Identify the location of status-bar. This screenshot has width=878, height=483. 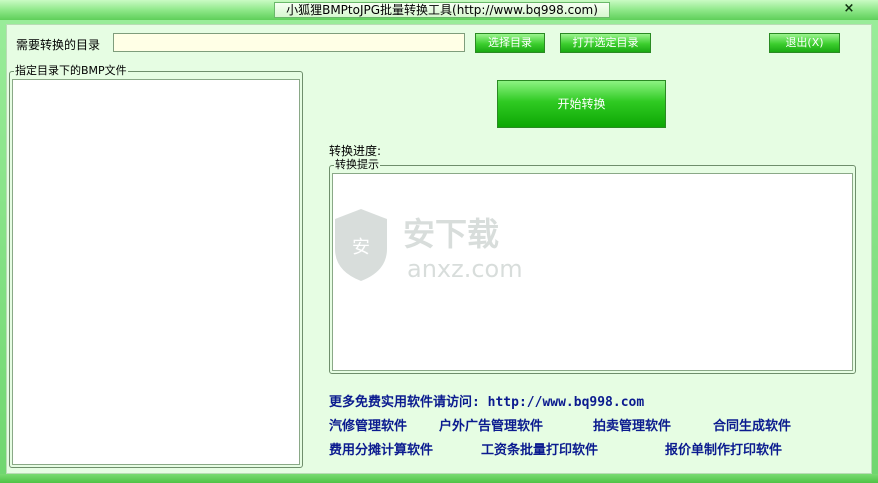
(439, 478).